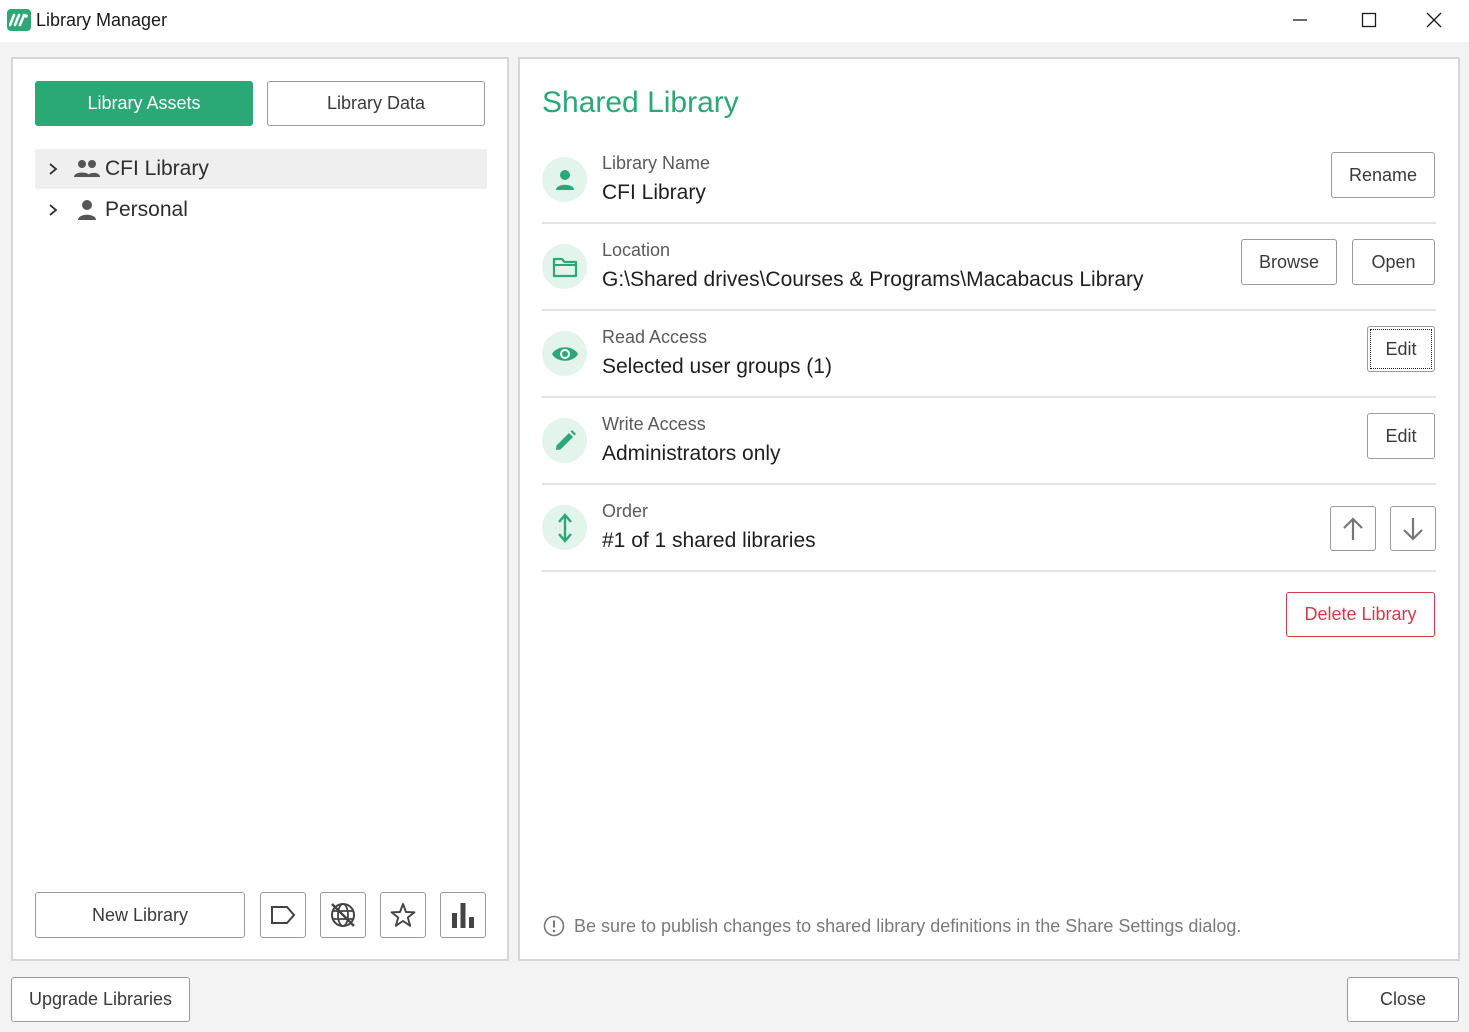  Describe the element at coordinates (1383, 175) in the screenshot. I see `rename-button: Rename` at that location.